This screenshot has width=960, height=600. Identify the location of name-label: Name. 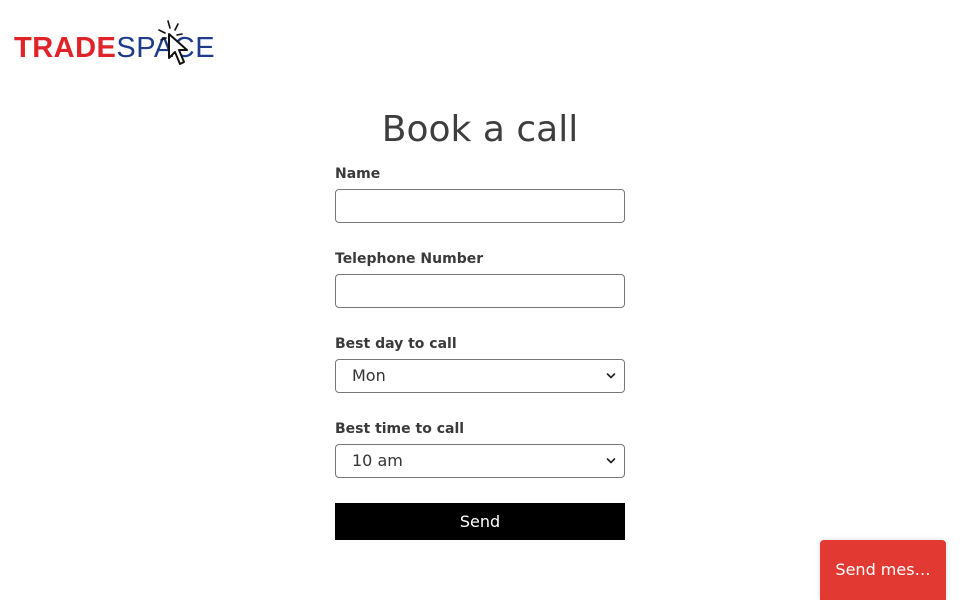
(358, 174).